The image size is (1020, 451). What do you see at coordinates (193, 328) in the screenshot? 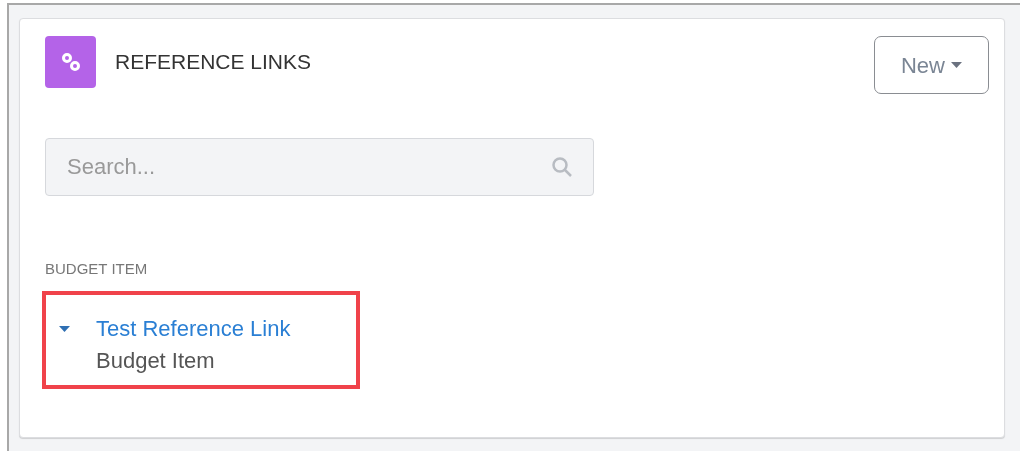
I see `reference-link: Test Reference Link` at bounding box center [193, 328].